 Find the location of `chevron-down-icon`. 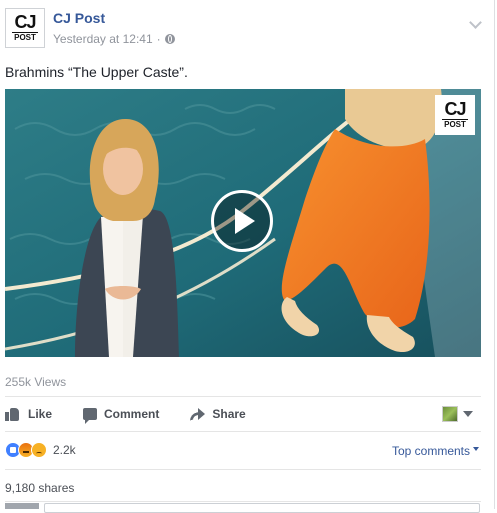

chevron-down-icon is located at coordinates (475, 22).